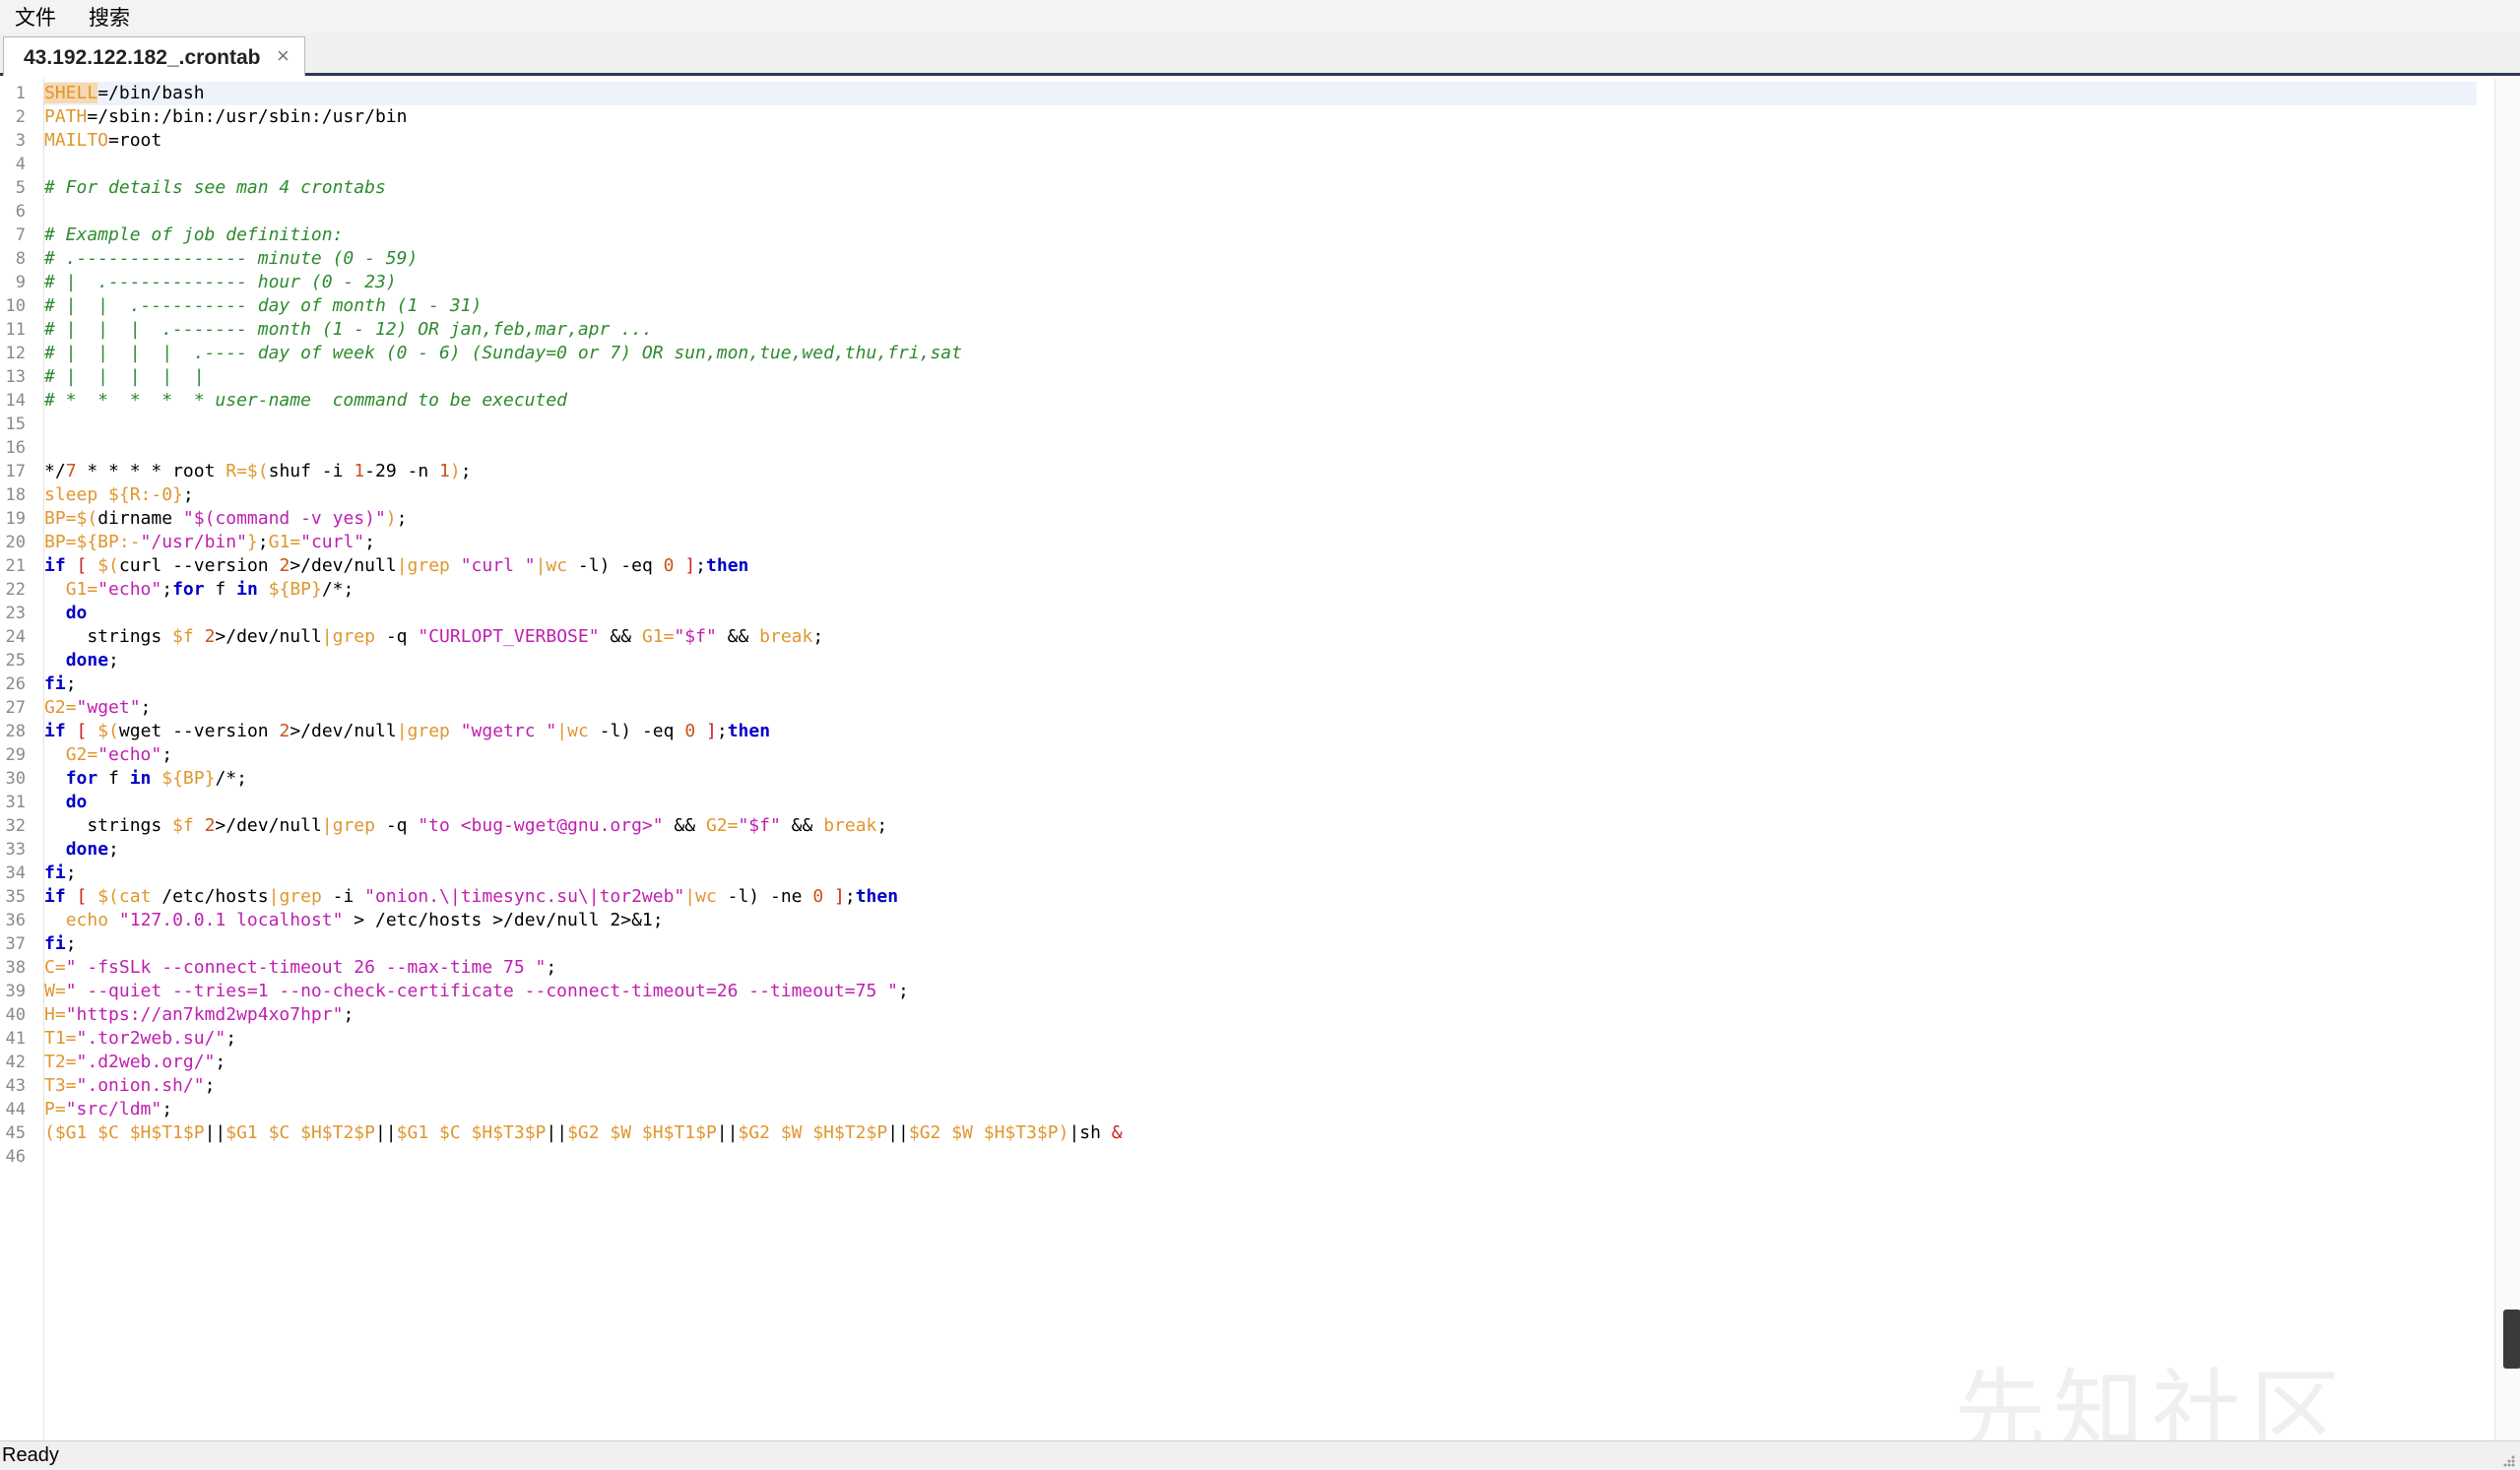  I want to click on variable-token: SHELL, so click(71, 93).